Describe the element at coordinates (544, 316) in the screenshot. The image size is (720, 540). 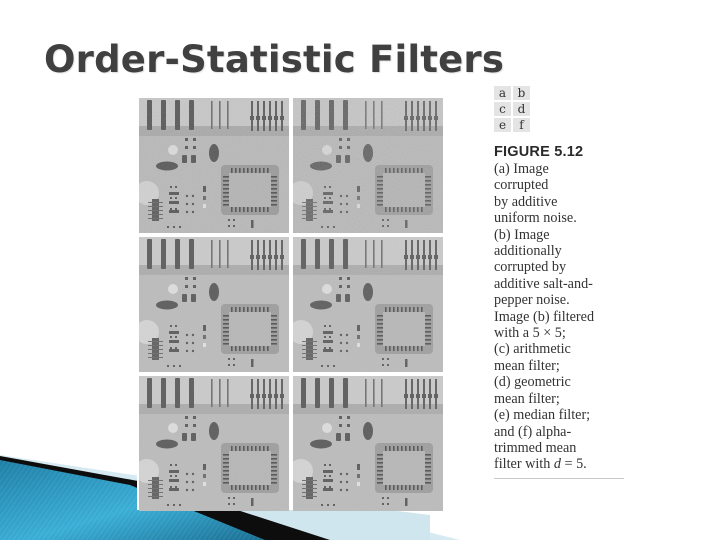
I see `caption-line: Image (b) filtered` at that location.